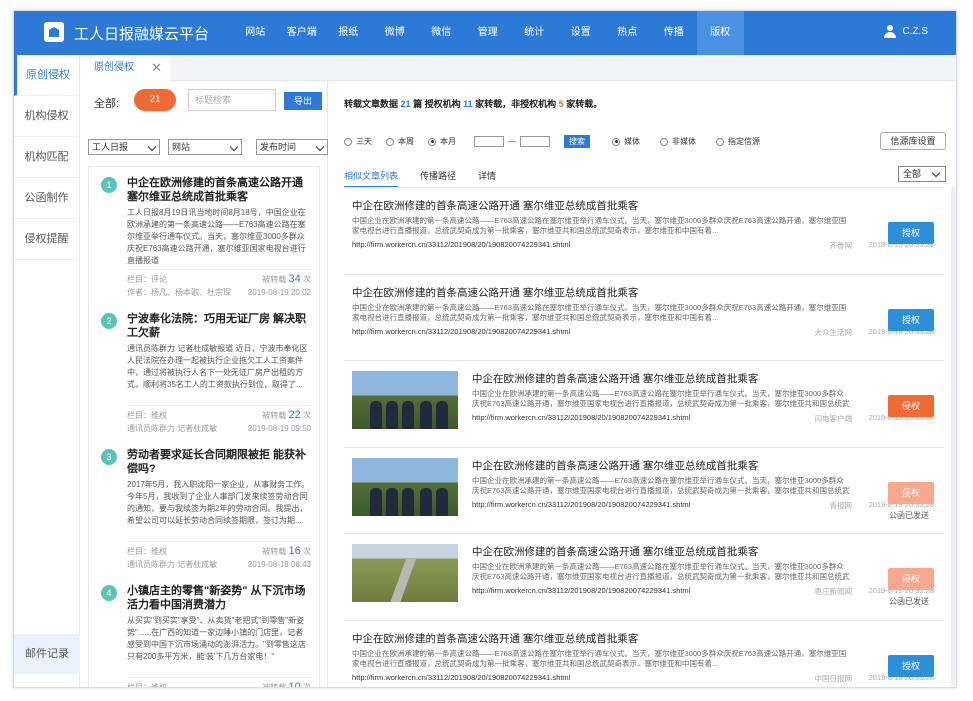 Image resolution: width=973 pixels, height=701 pixels. What do you see at coordinates (46, 116) in the screenshot?
I see `sidebar-item: 机构侵权` at bounding box center [46, 116].